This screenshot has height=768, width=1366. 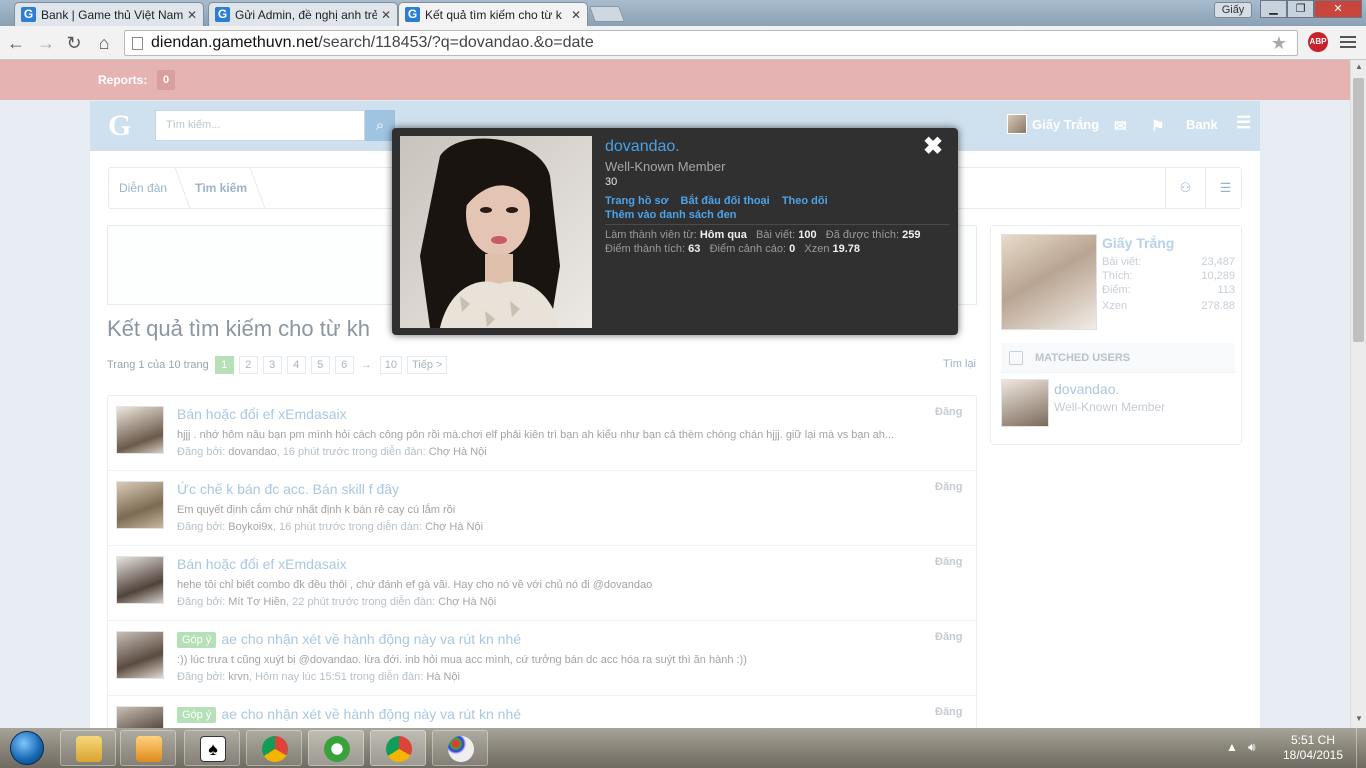 I want to click on speaker-icon: 🔊︎, so click(x=1252, y=747).